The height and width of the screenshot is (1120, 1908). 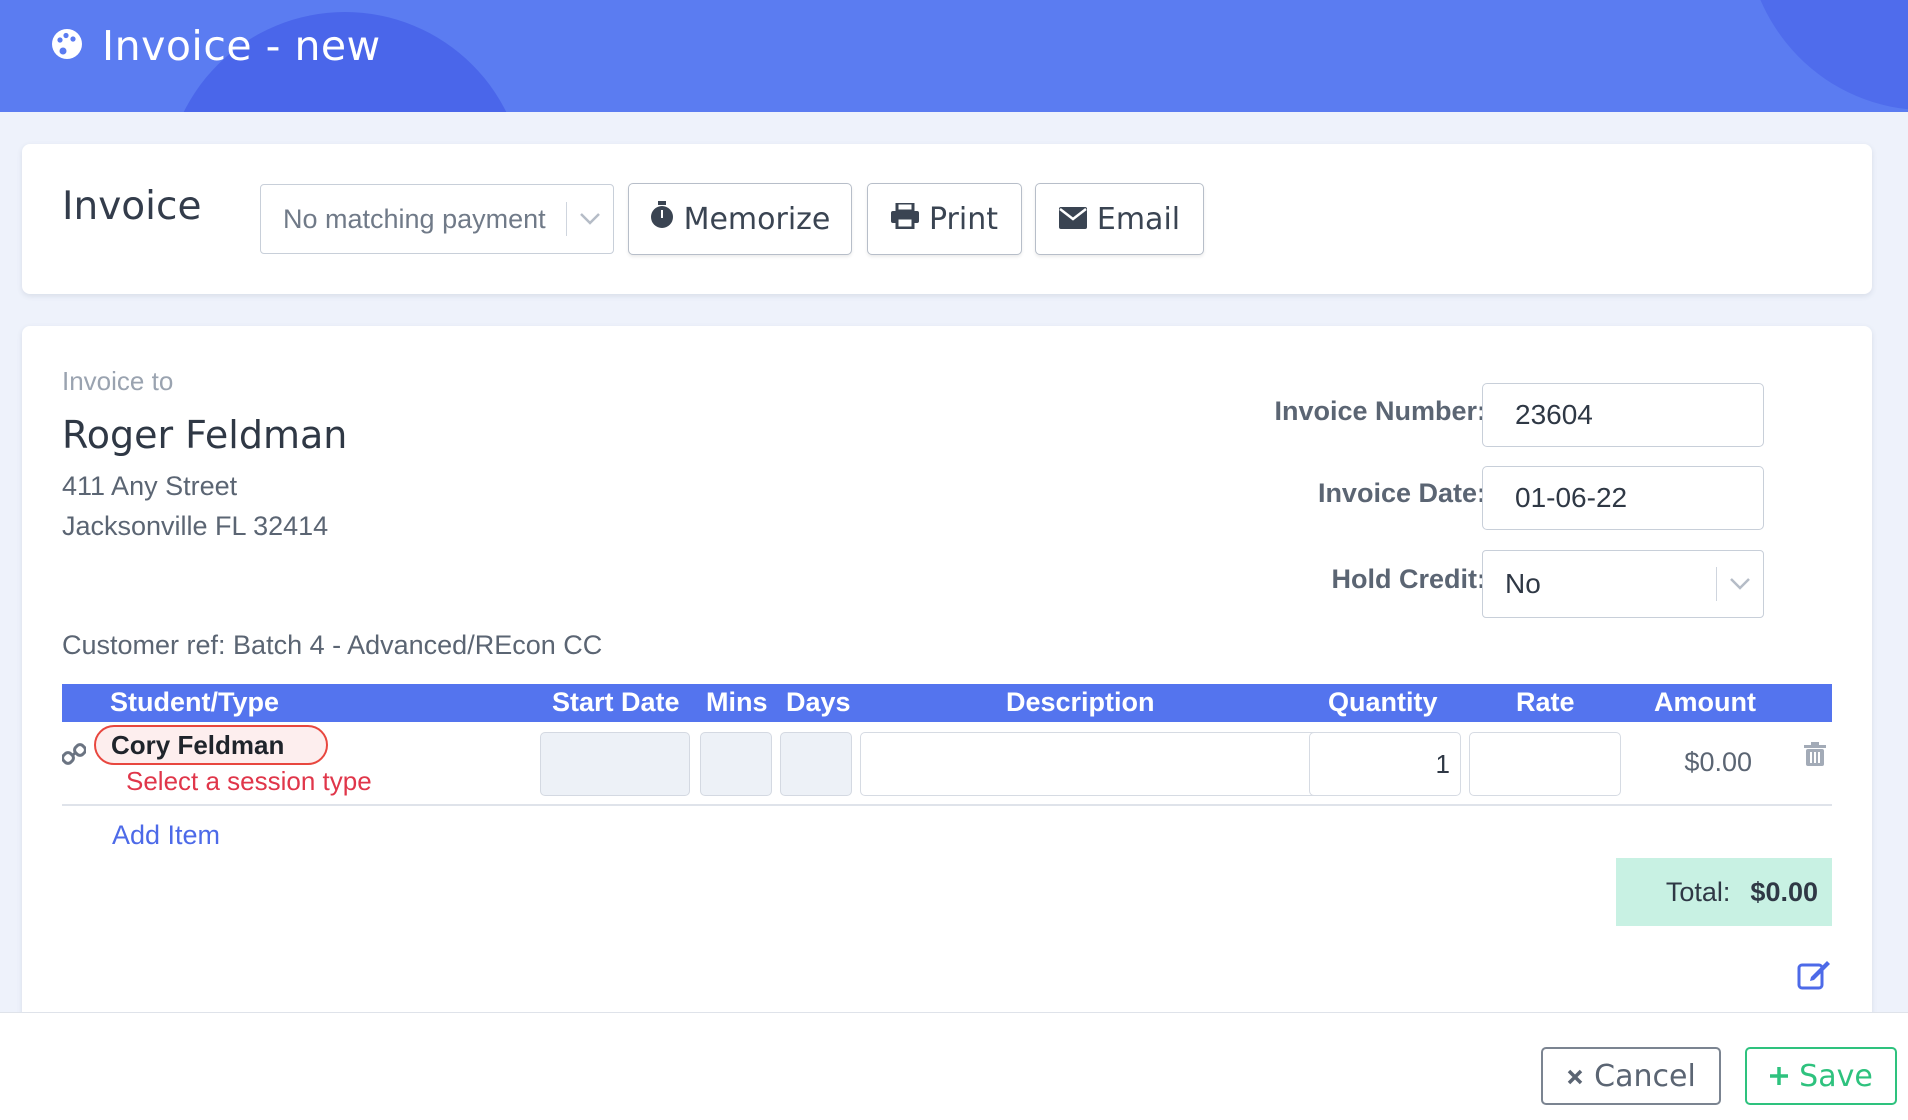 I want to click on add-item-link: Add Item, so click(x=166, y=835).